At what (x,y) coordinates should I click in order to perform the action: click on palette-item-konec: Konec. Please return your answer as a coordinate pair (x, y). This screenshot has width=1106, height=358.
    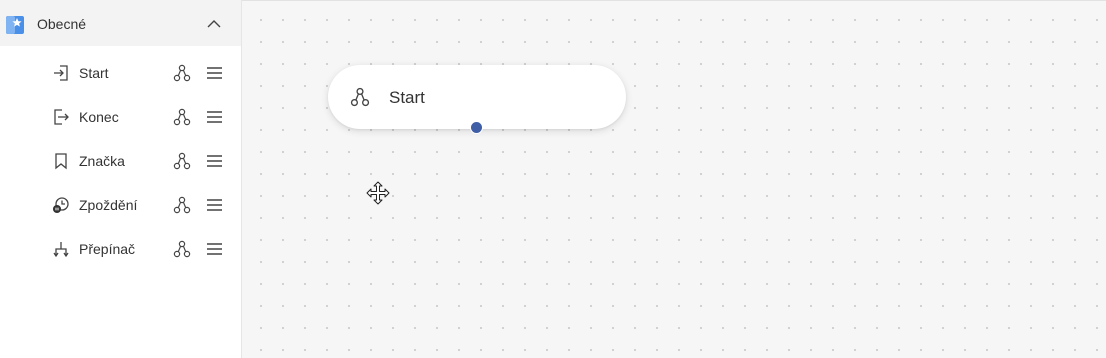
    Looking at the image, I should click on (120, 116).